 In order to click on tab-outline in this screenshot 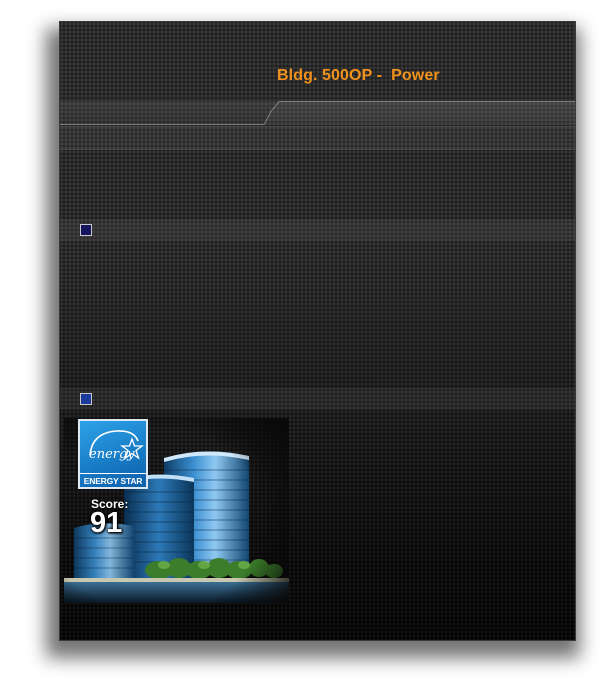, I will do `click(317, 113)`.